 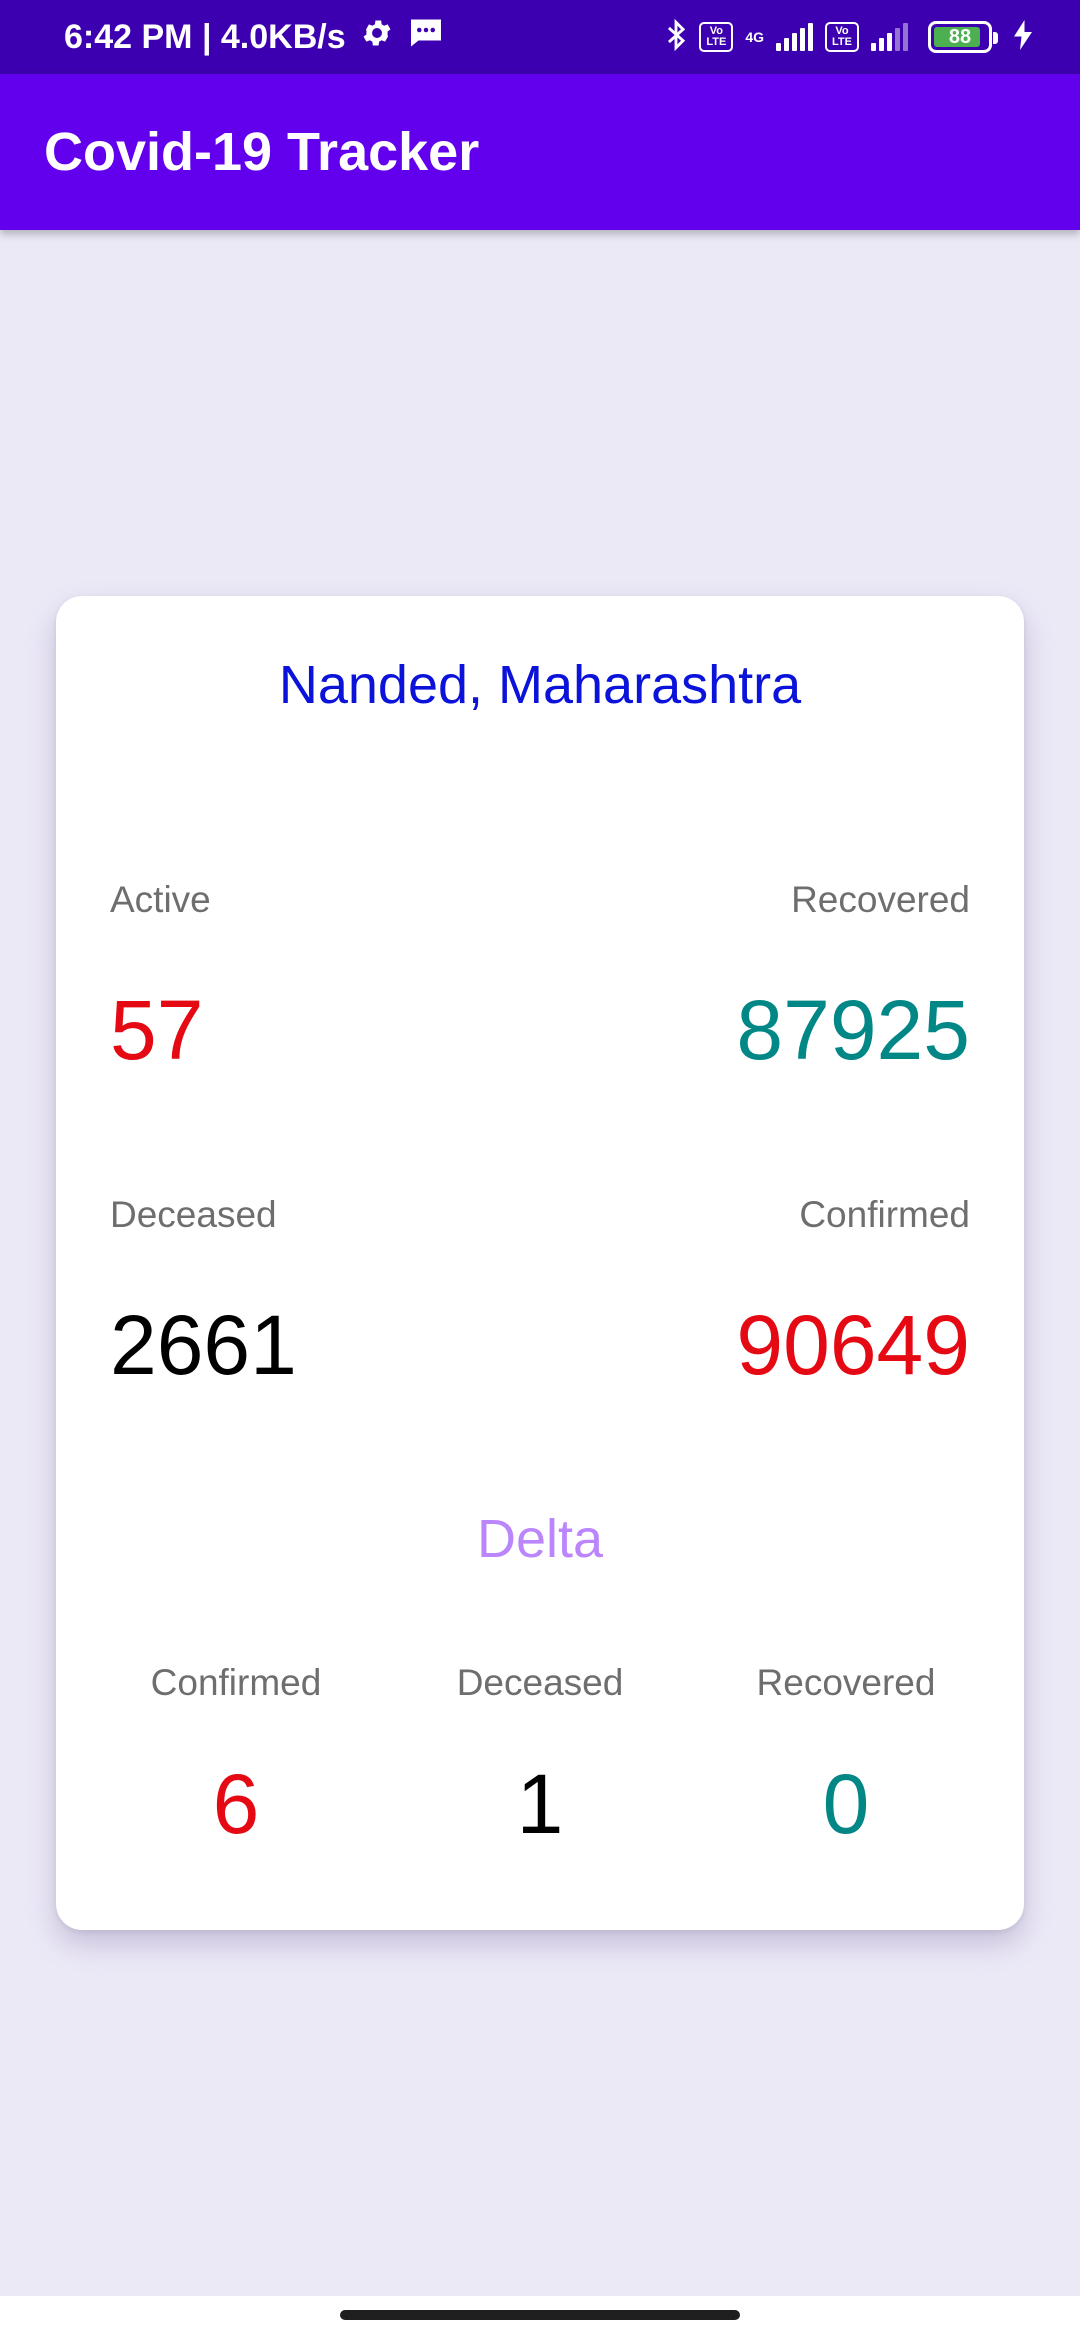 I want to click on confirmed-value: 90649, so click(x=853, y=1345).